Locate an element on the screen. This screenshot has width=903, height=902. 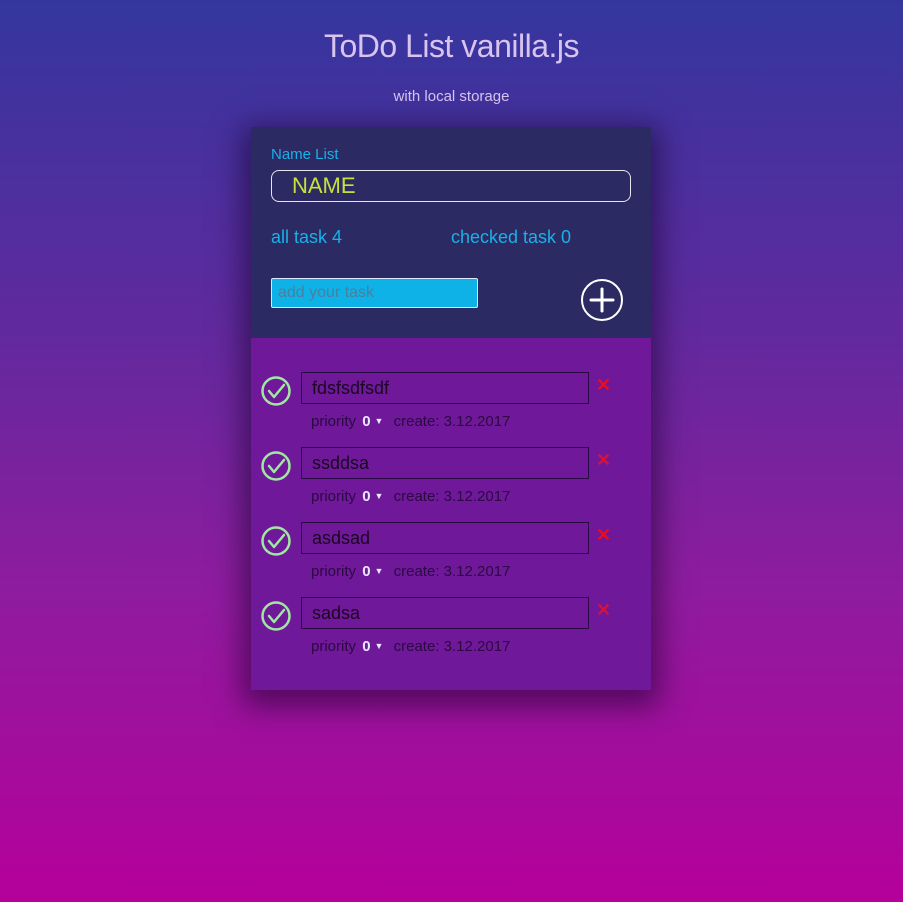
add-task-button is located at coordinates (602, 300).